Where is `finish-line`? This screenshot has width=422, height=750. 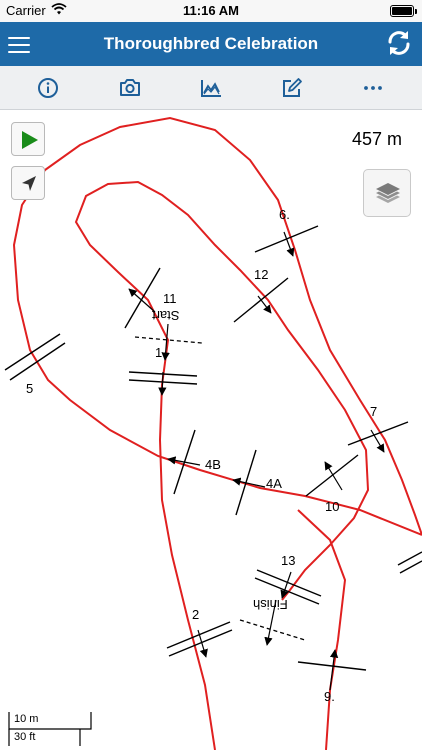 finish-line is located at coordinates (272, 630).